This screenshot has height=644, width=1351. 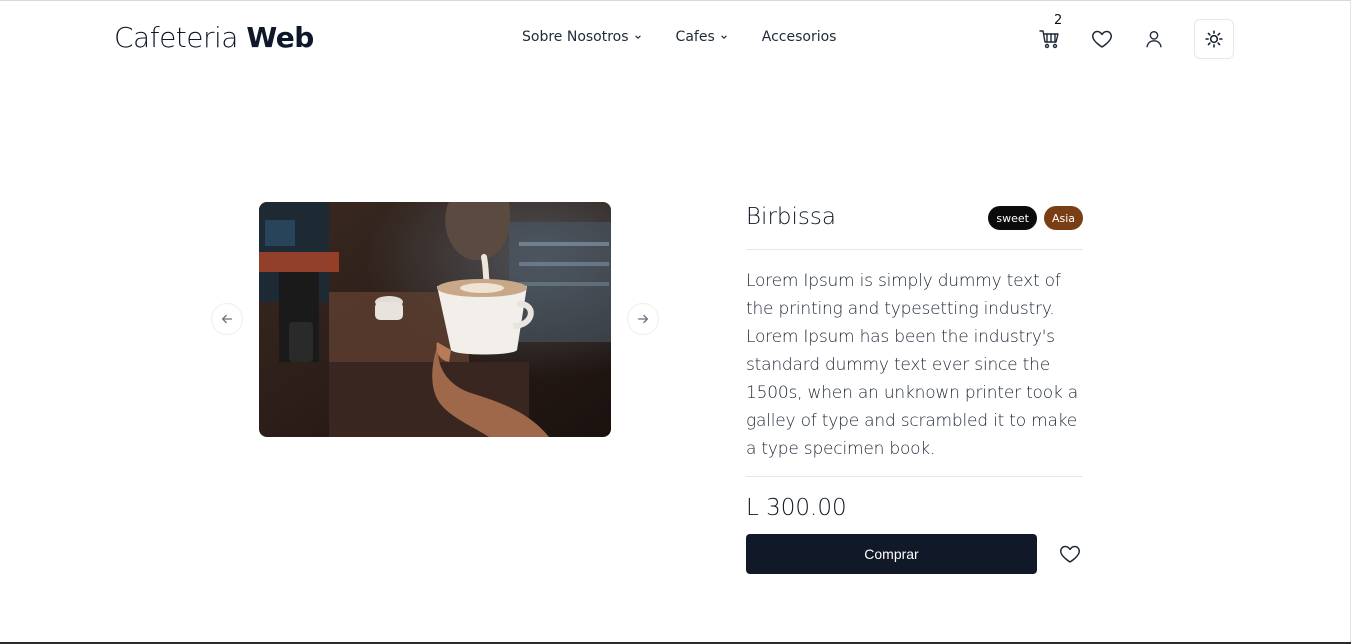 What do you see at coordinates (1049, 39) in the screenshot?
I see `cart-icon` at bounding box center [1049, 39].